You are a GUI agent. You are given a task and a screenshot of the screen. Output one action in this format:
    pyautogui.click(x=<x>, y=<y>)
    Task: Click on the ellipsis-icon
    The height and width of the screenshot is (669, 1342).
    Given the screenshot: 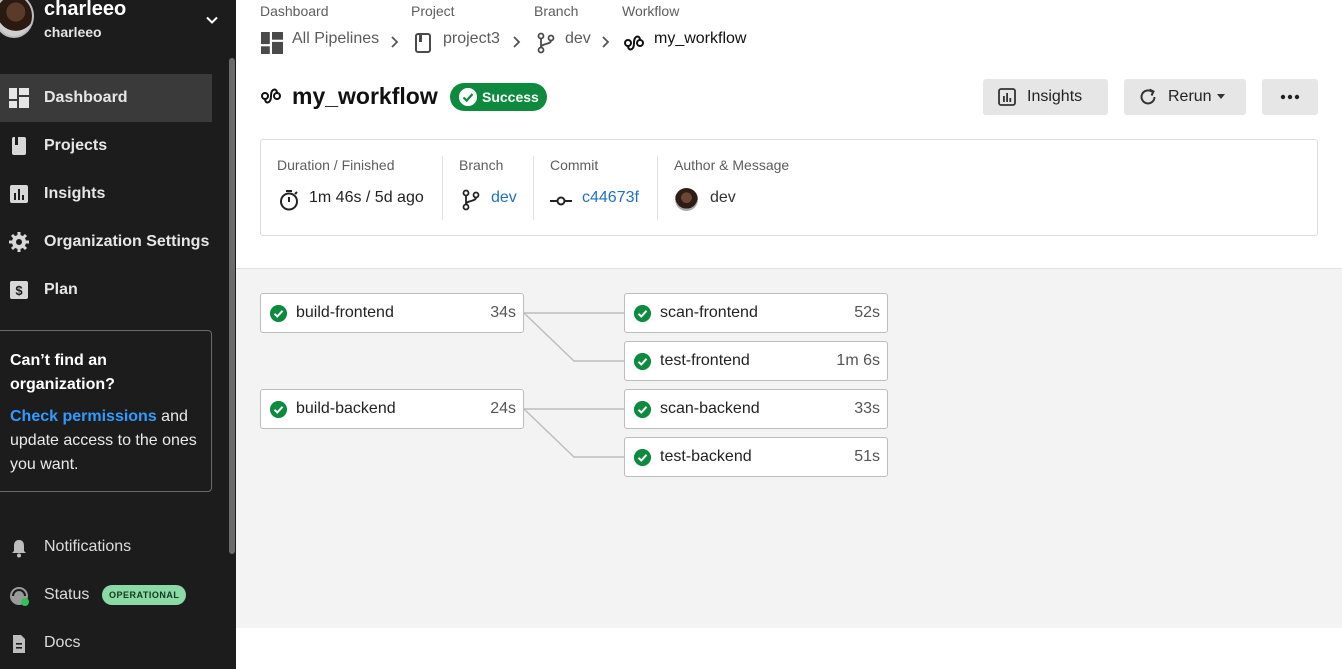 What is the action you would take?
    pyautogui.click(x=1290, y=97)
    